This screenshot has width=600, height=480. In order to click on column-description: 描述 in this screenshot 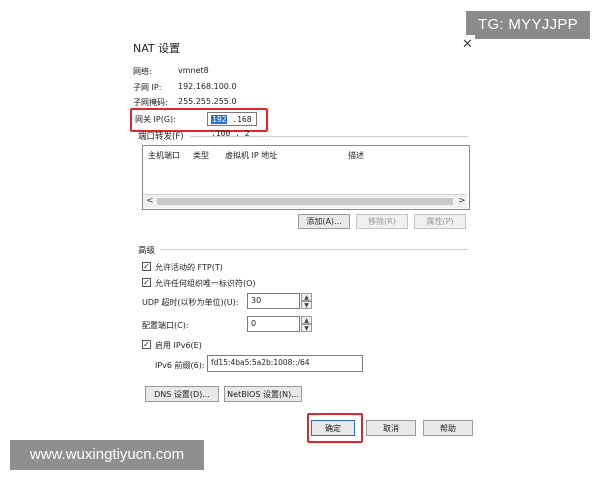, I will do `click(356, 155)`.